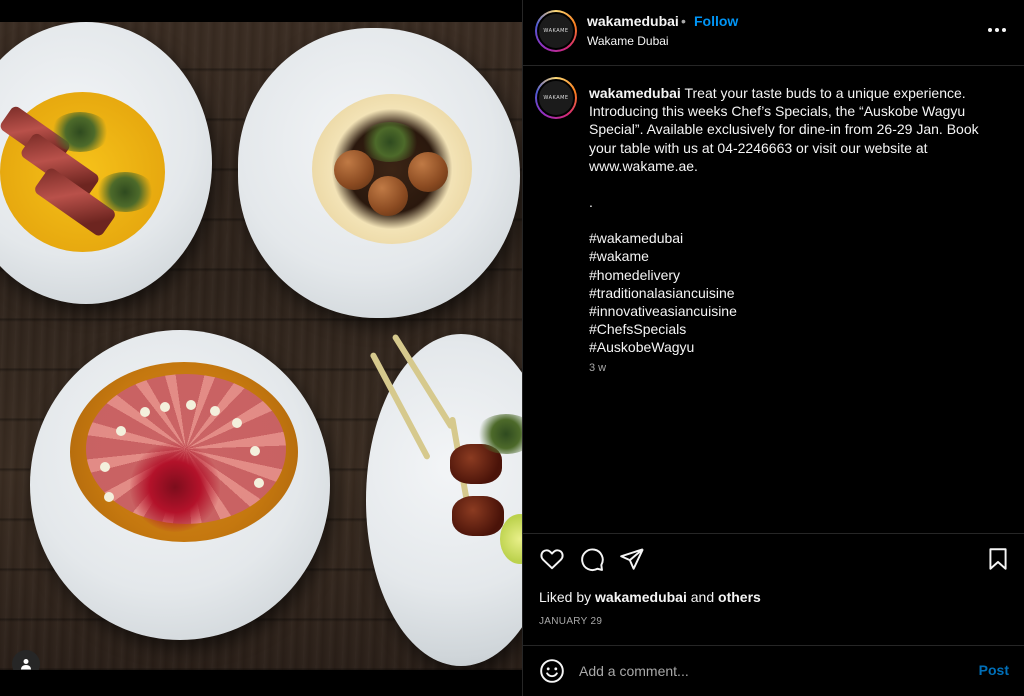  Describe the element at coordinates (789, 256) in the screenshot. I see `hashtag-link: #wakame` at that location.